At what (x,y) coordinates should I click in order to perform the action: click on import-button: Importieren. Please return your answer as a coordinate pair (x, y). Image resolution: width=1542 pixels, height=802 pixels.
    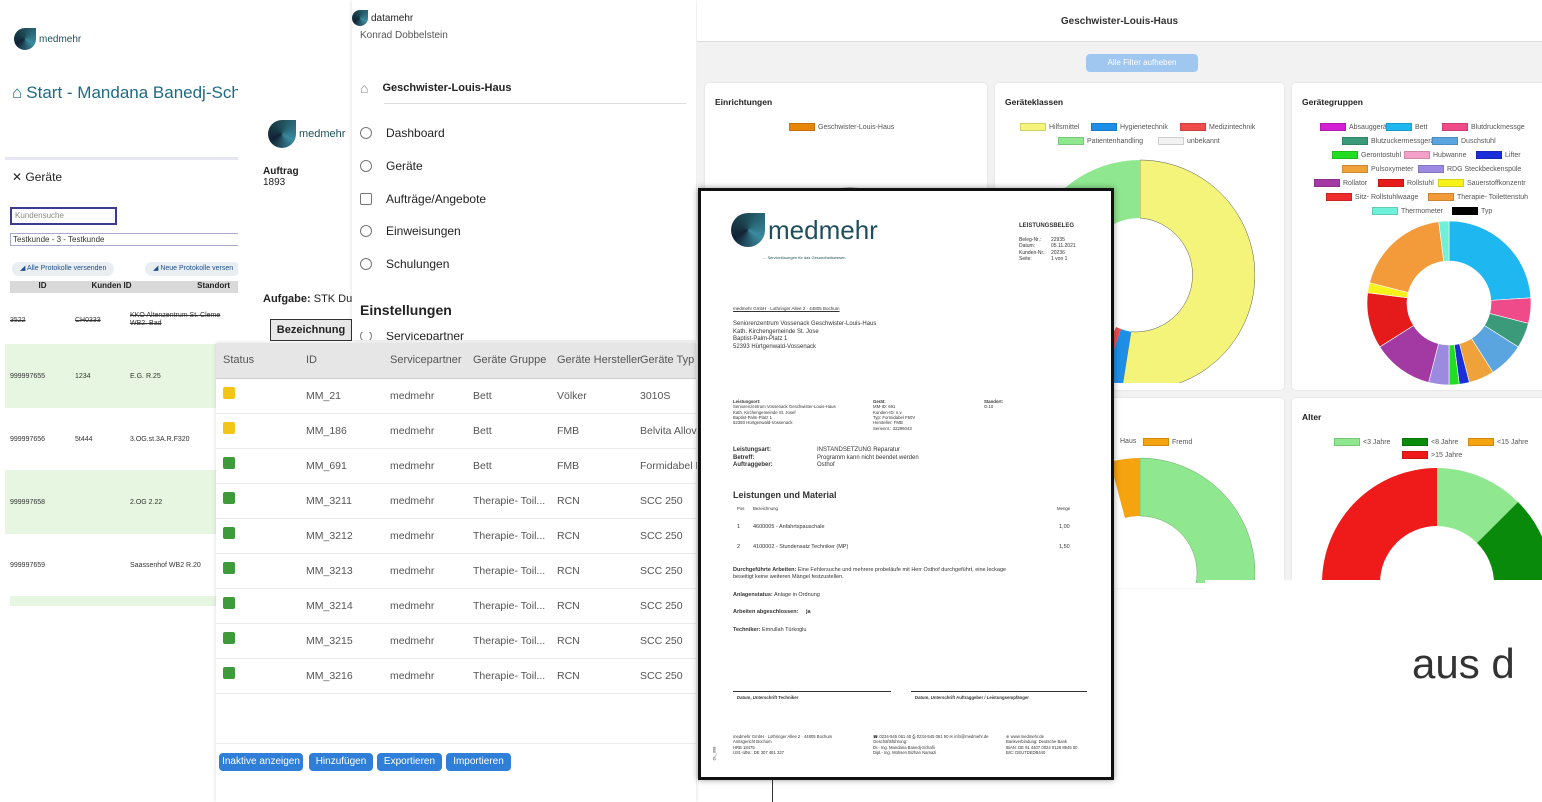
    Looking at the image, I should click on (478, 762).